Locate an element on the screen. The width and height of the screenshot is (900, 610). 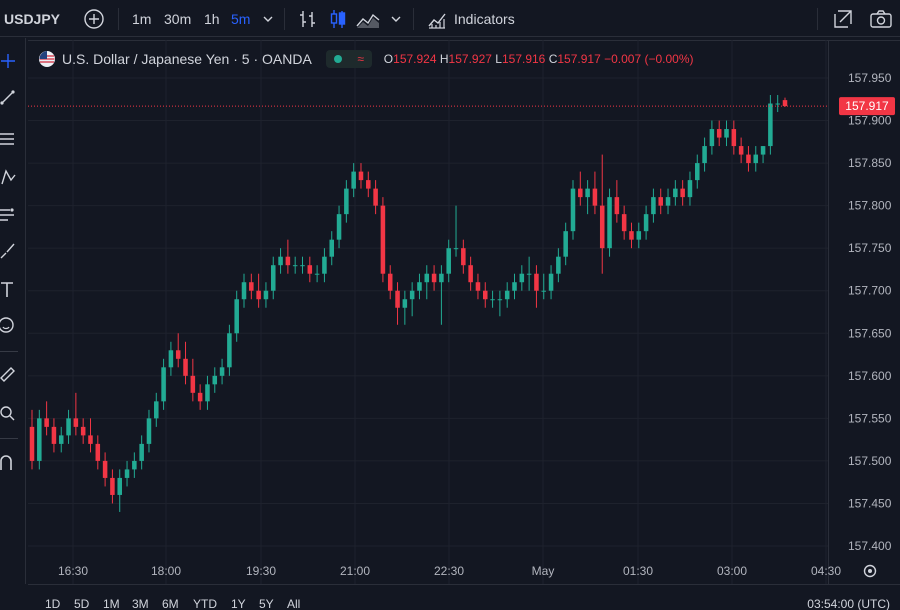
time-tick-label: 18:00 is located at coordinates (166, 571).